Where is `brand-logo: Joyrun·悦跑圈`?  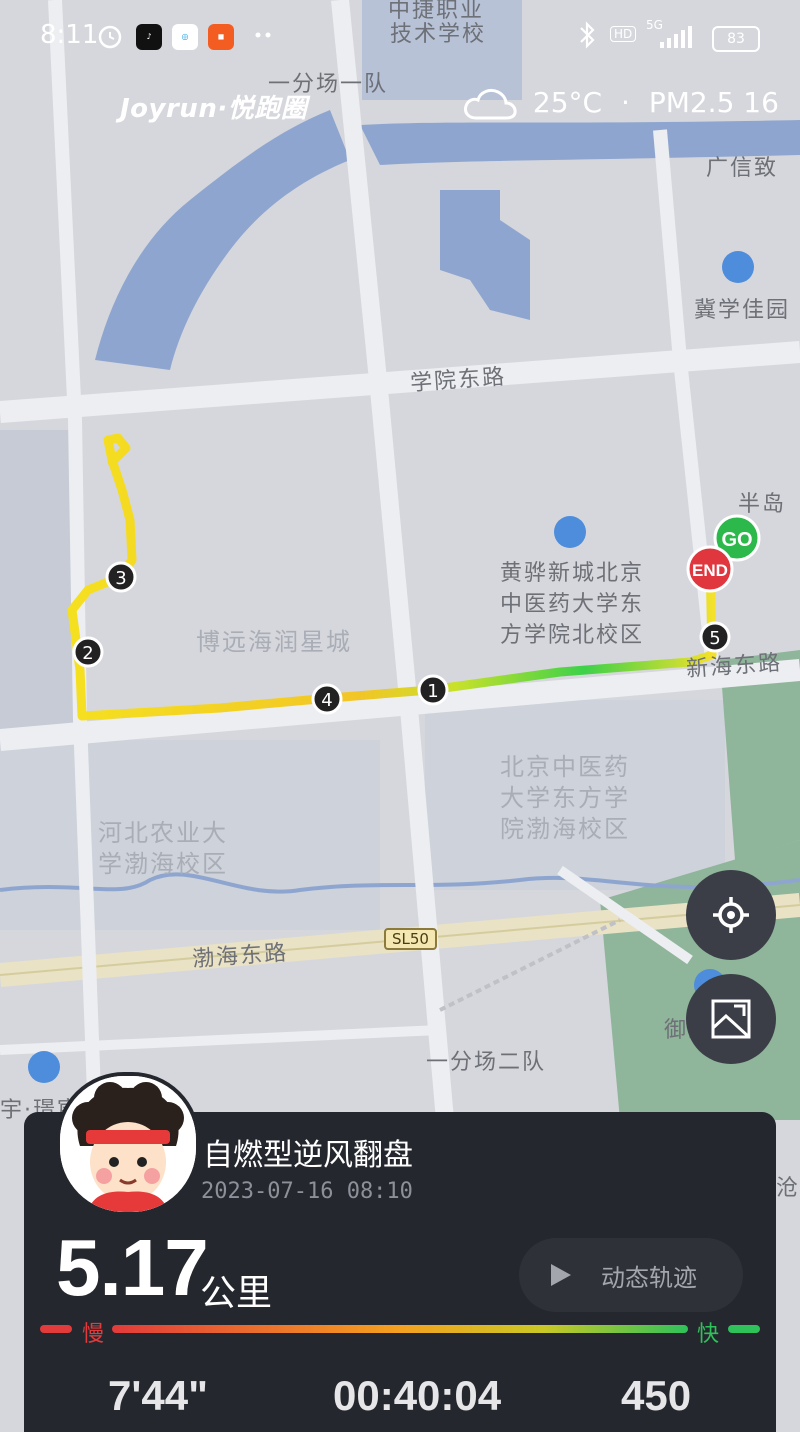
brand-logo: Joyrun·悦跑圈 is located at coordinates (214, 109).